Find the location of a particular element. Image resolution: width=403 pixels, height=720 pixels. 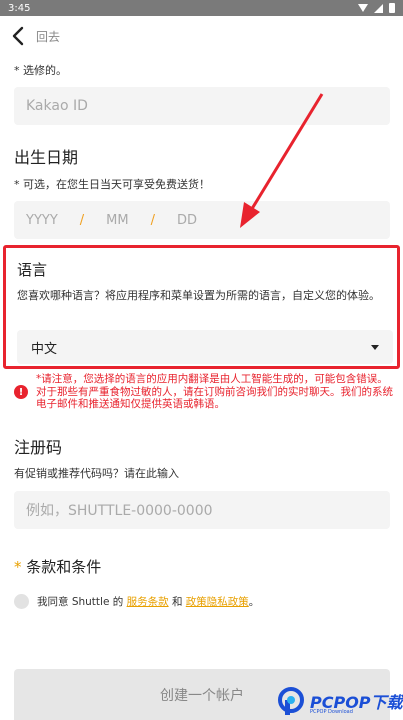

signal-icon is located at coordinates (378, 8).